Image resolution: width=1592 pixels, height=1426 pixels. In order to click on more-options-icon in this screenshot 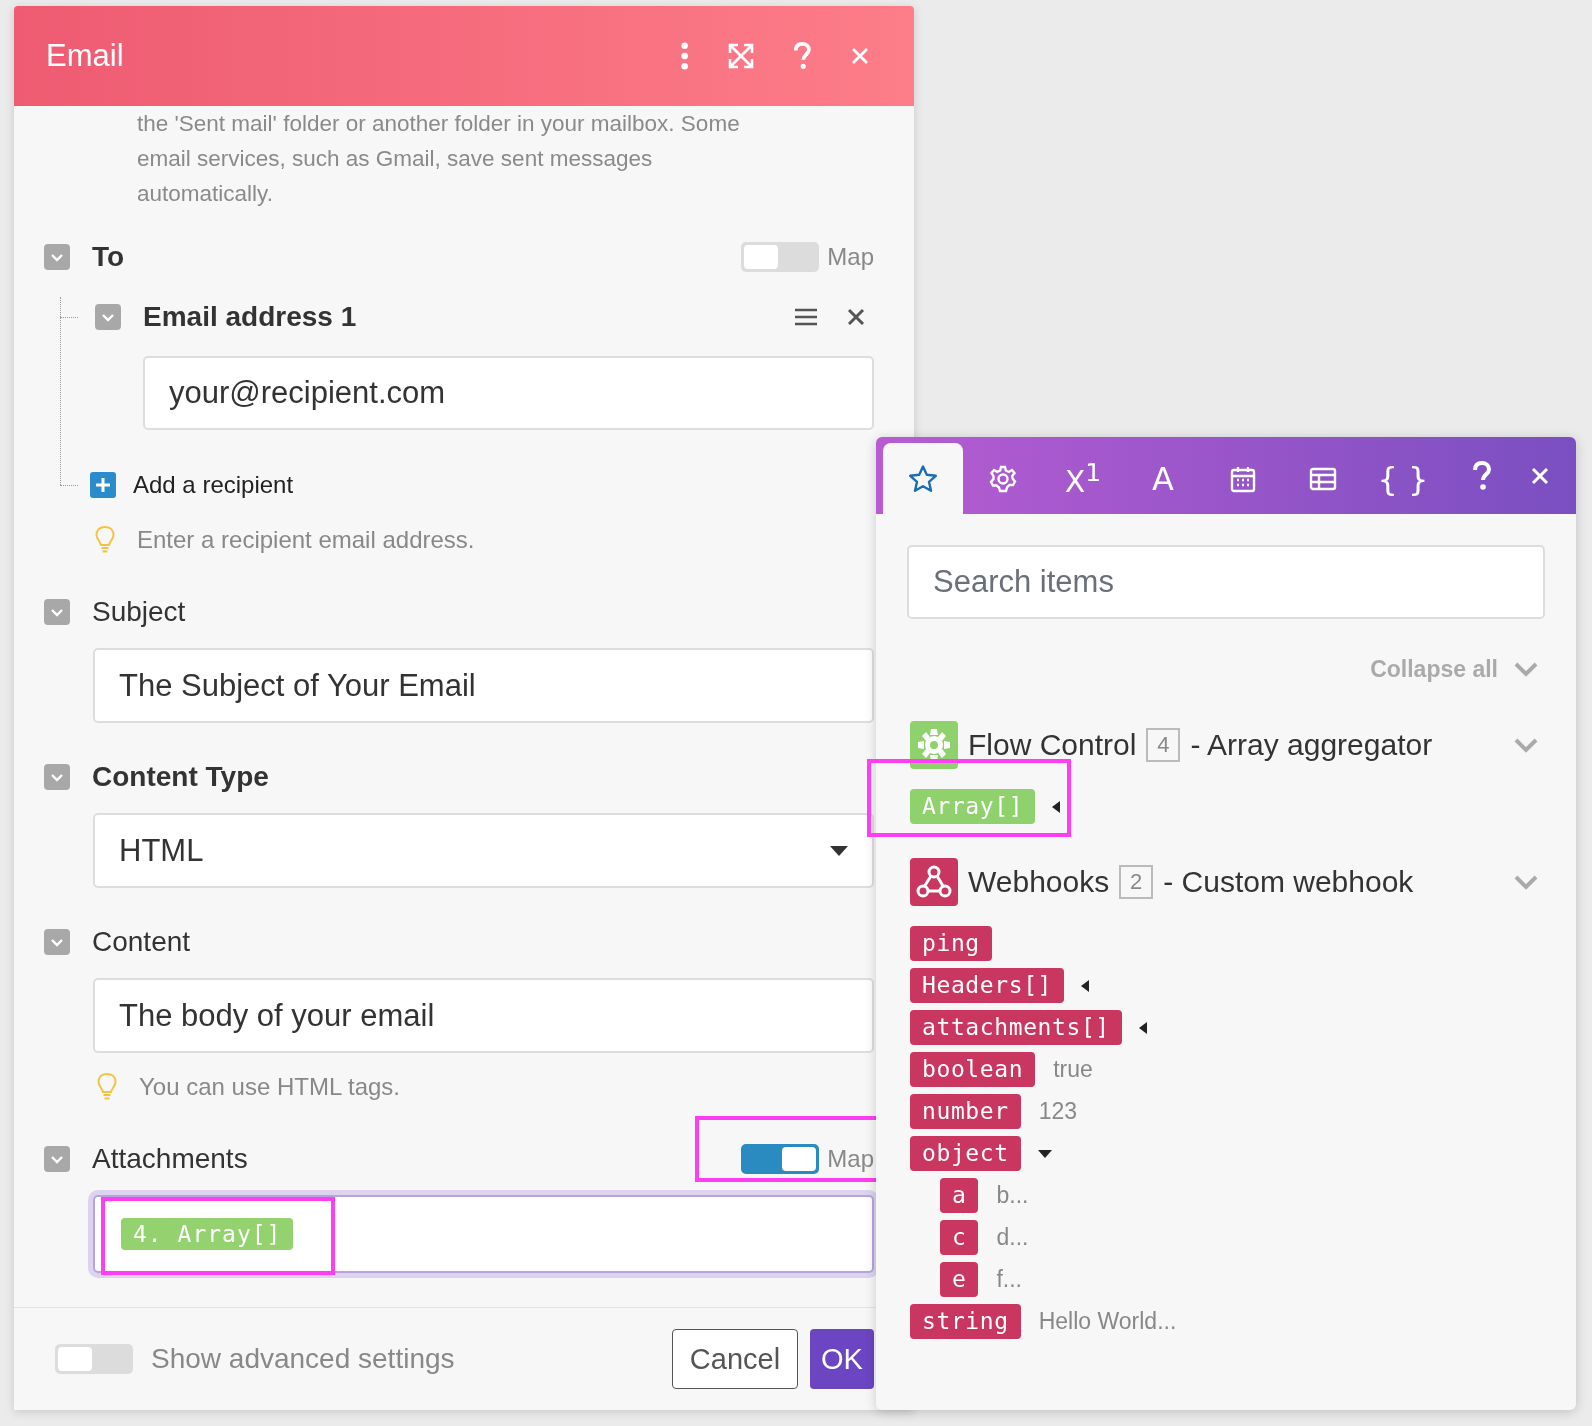, I will do `click(685, 56)`.